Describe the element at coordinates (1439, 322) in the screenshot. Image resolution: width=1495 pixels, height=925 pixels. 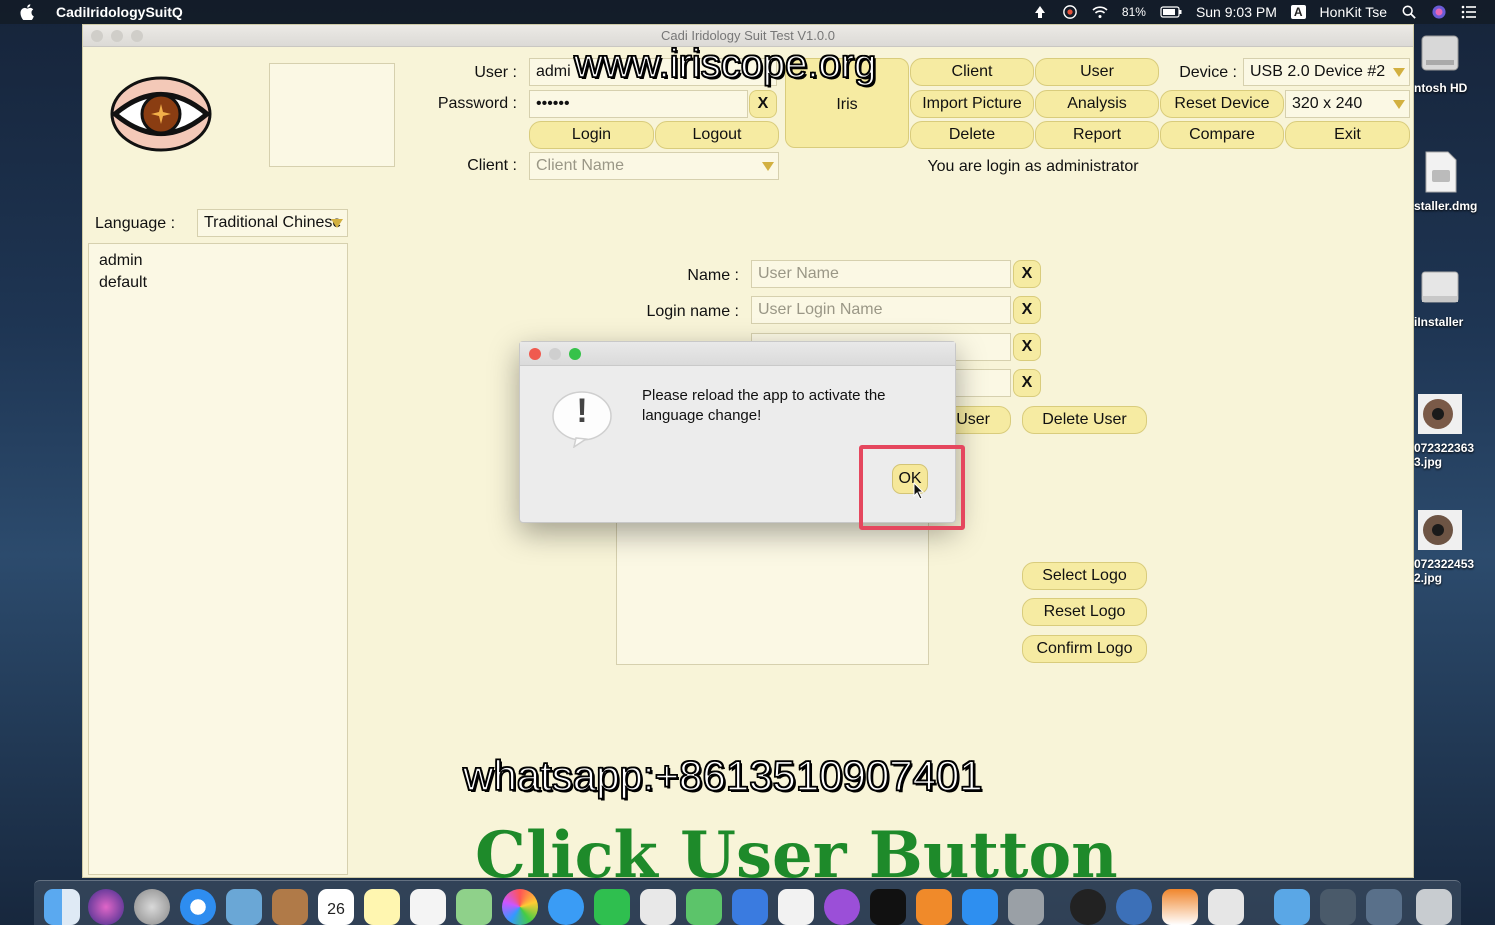
I see `desktop-icon-label: iInstaller` at that location.